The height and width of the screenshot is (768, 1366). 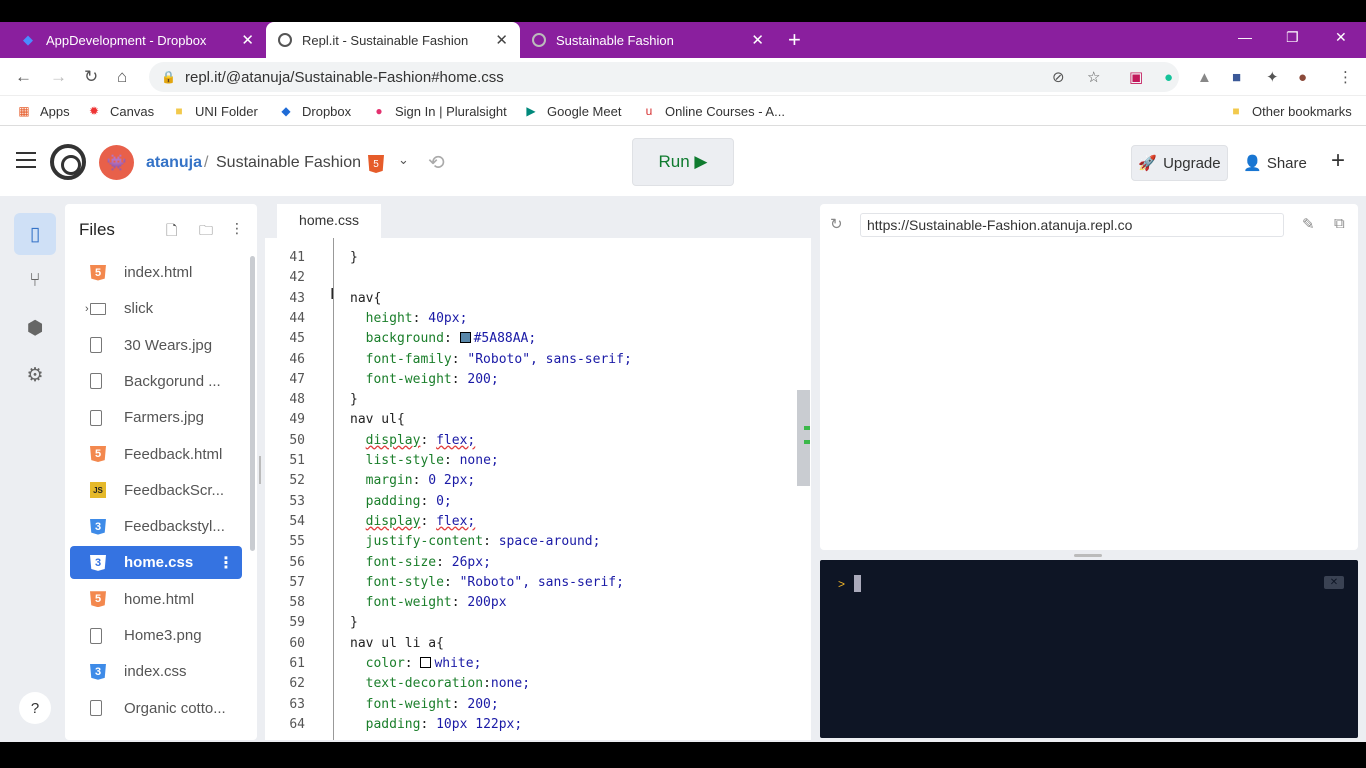 What do you see at coordinates (156, 671) in the screenshot?
I see `file-item: 3 index.css` at bounding box center [156, 671].